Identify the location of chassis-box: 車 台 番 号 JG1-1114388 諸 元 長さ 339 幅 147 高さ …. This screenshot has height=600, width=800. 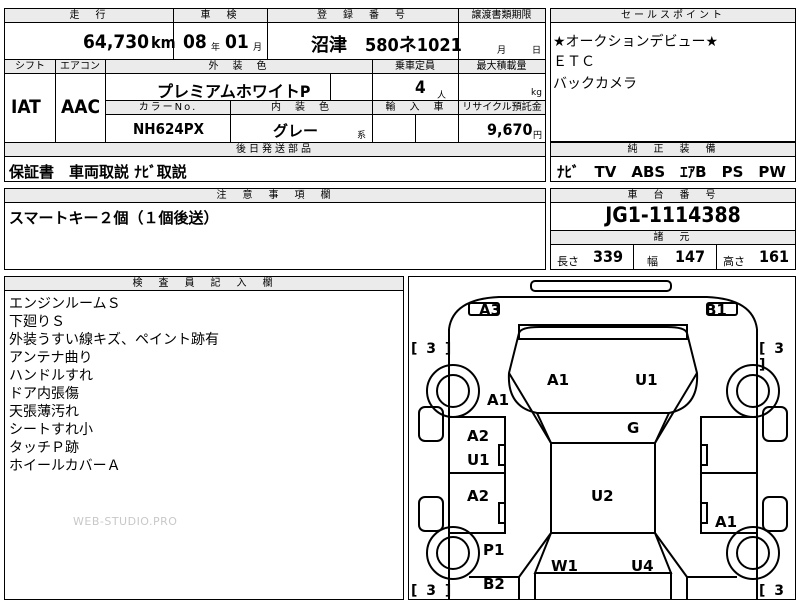
(673, 229).